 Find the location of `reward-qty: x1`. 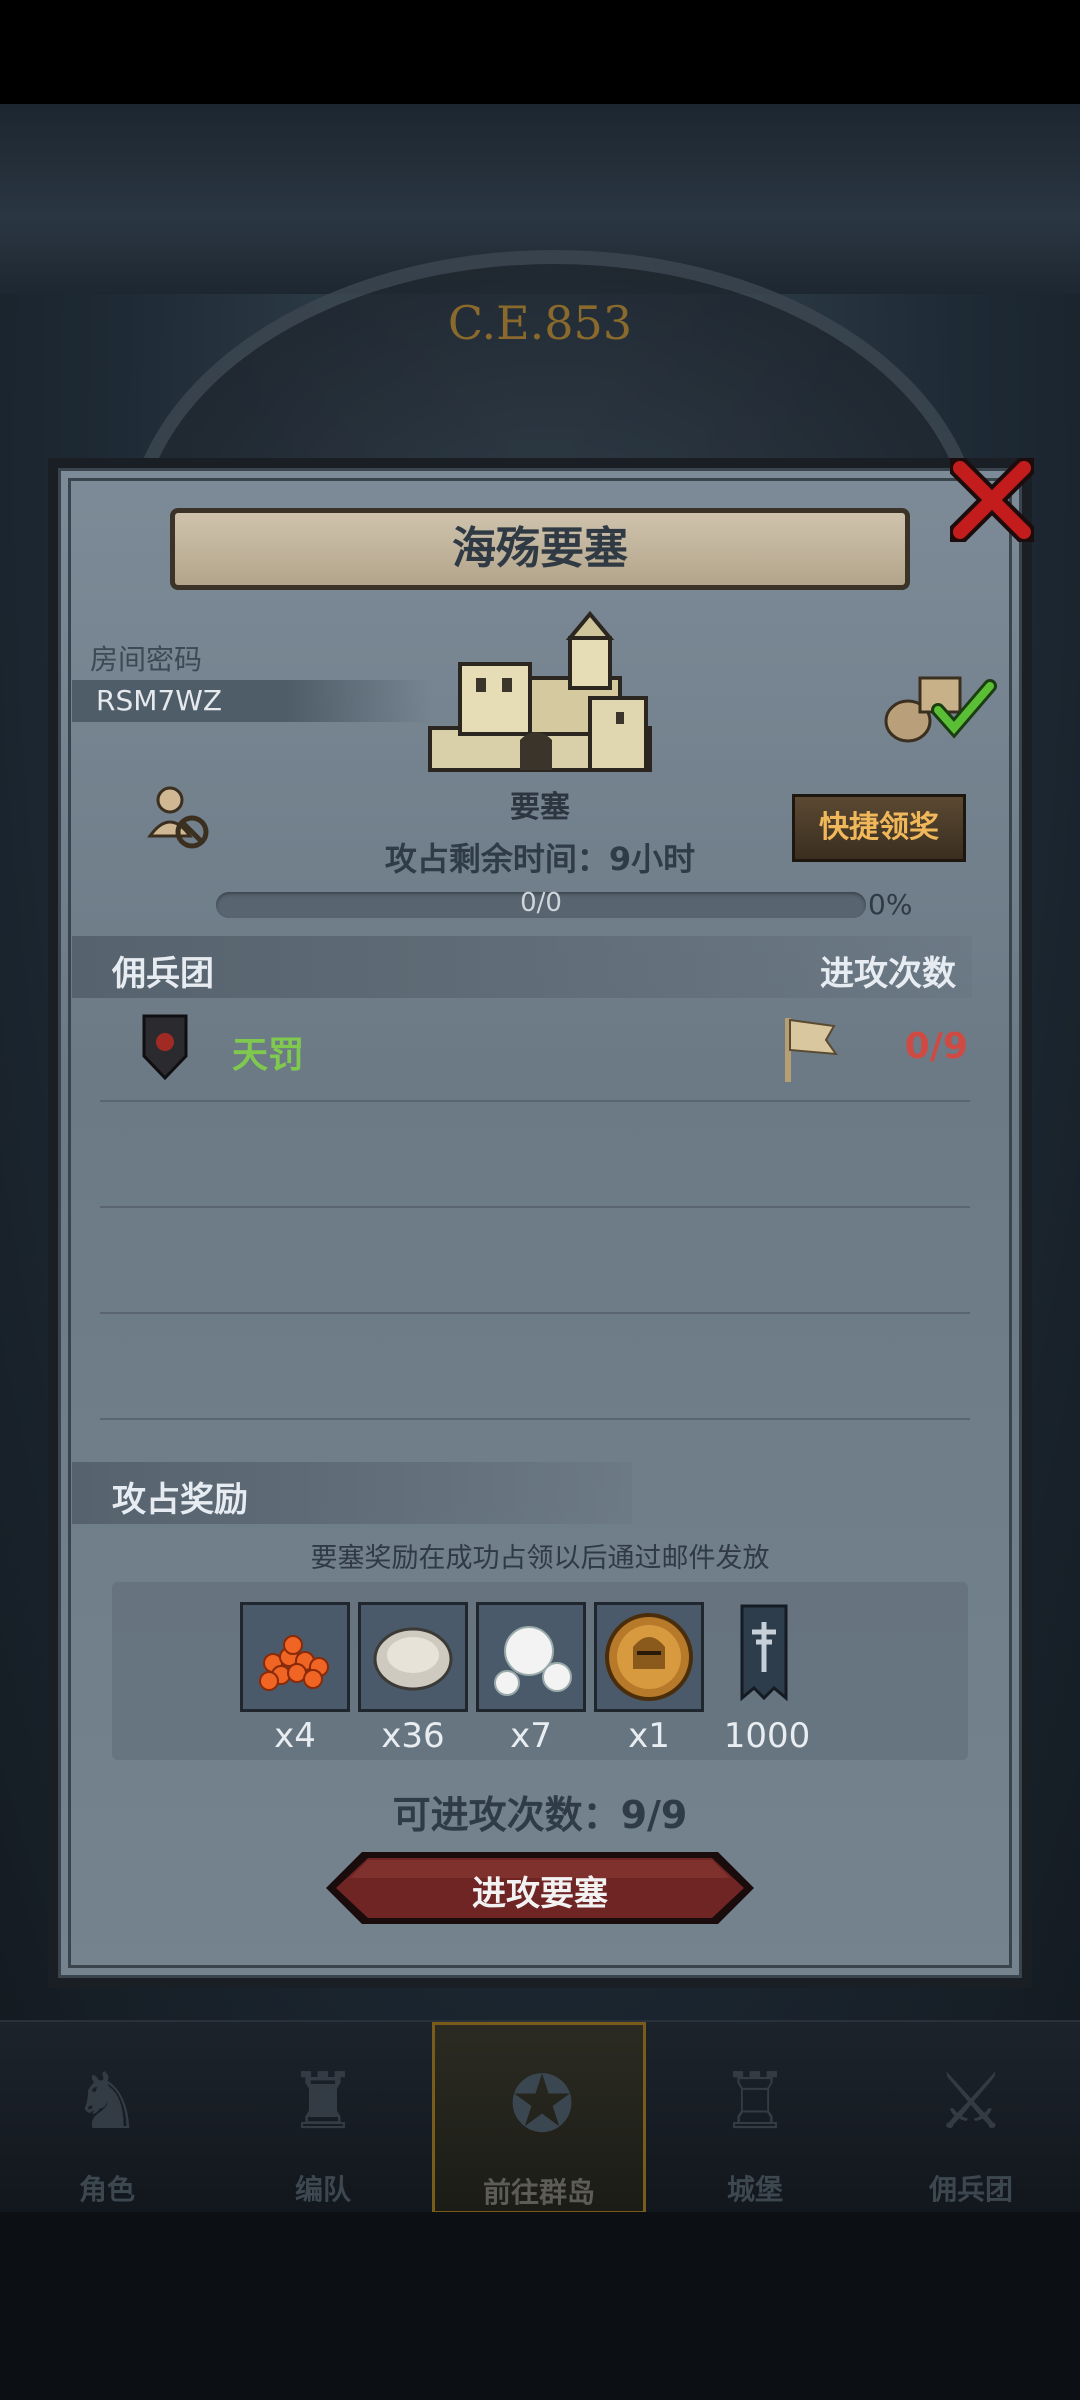

reward-qty: x1 is located at coordinates (649, 1736).